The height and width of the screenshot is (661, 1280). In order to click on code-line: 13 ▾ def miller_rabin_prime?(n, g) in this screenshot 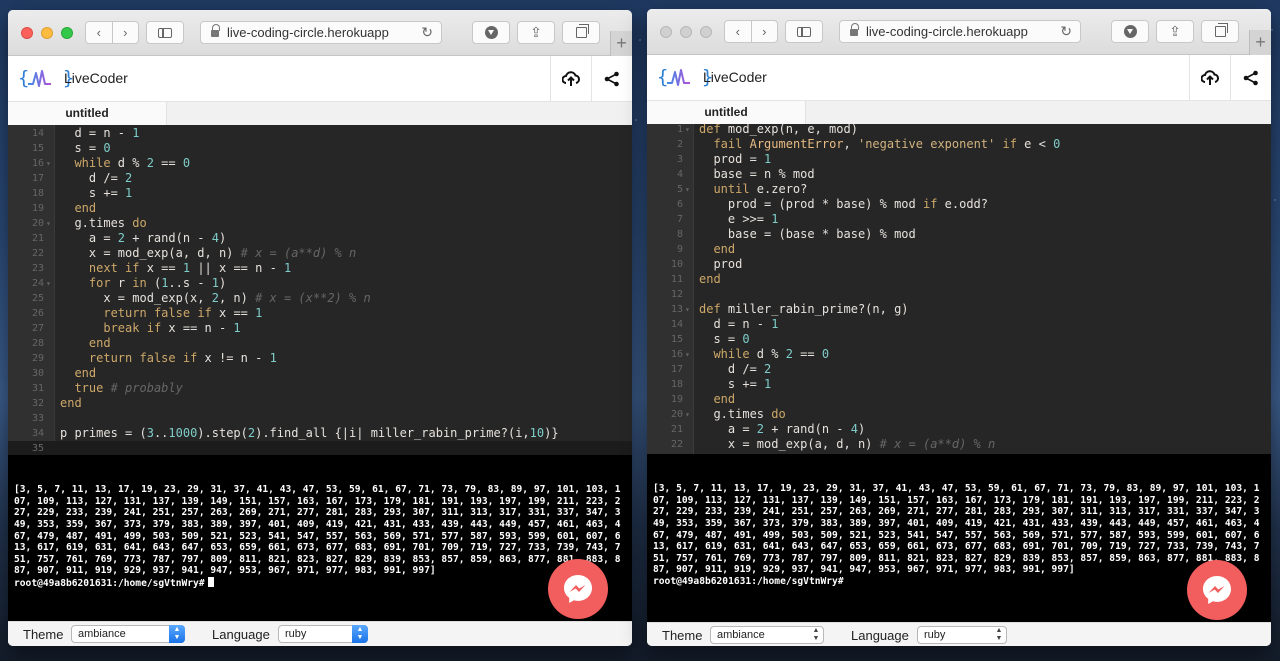, I will do `click(959, 309)`.